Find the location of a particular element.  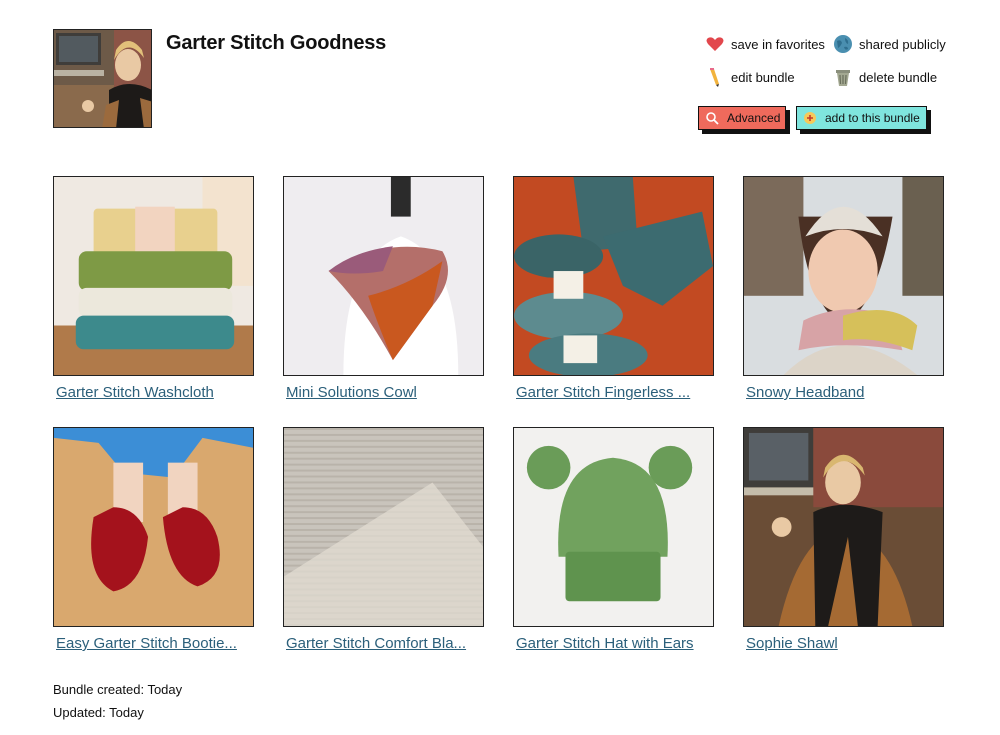

add-to-bundle-label: add to this bundle is located at coordinates (872, 118).